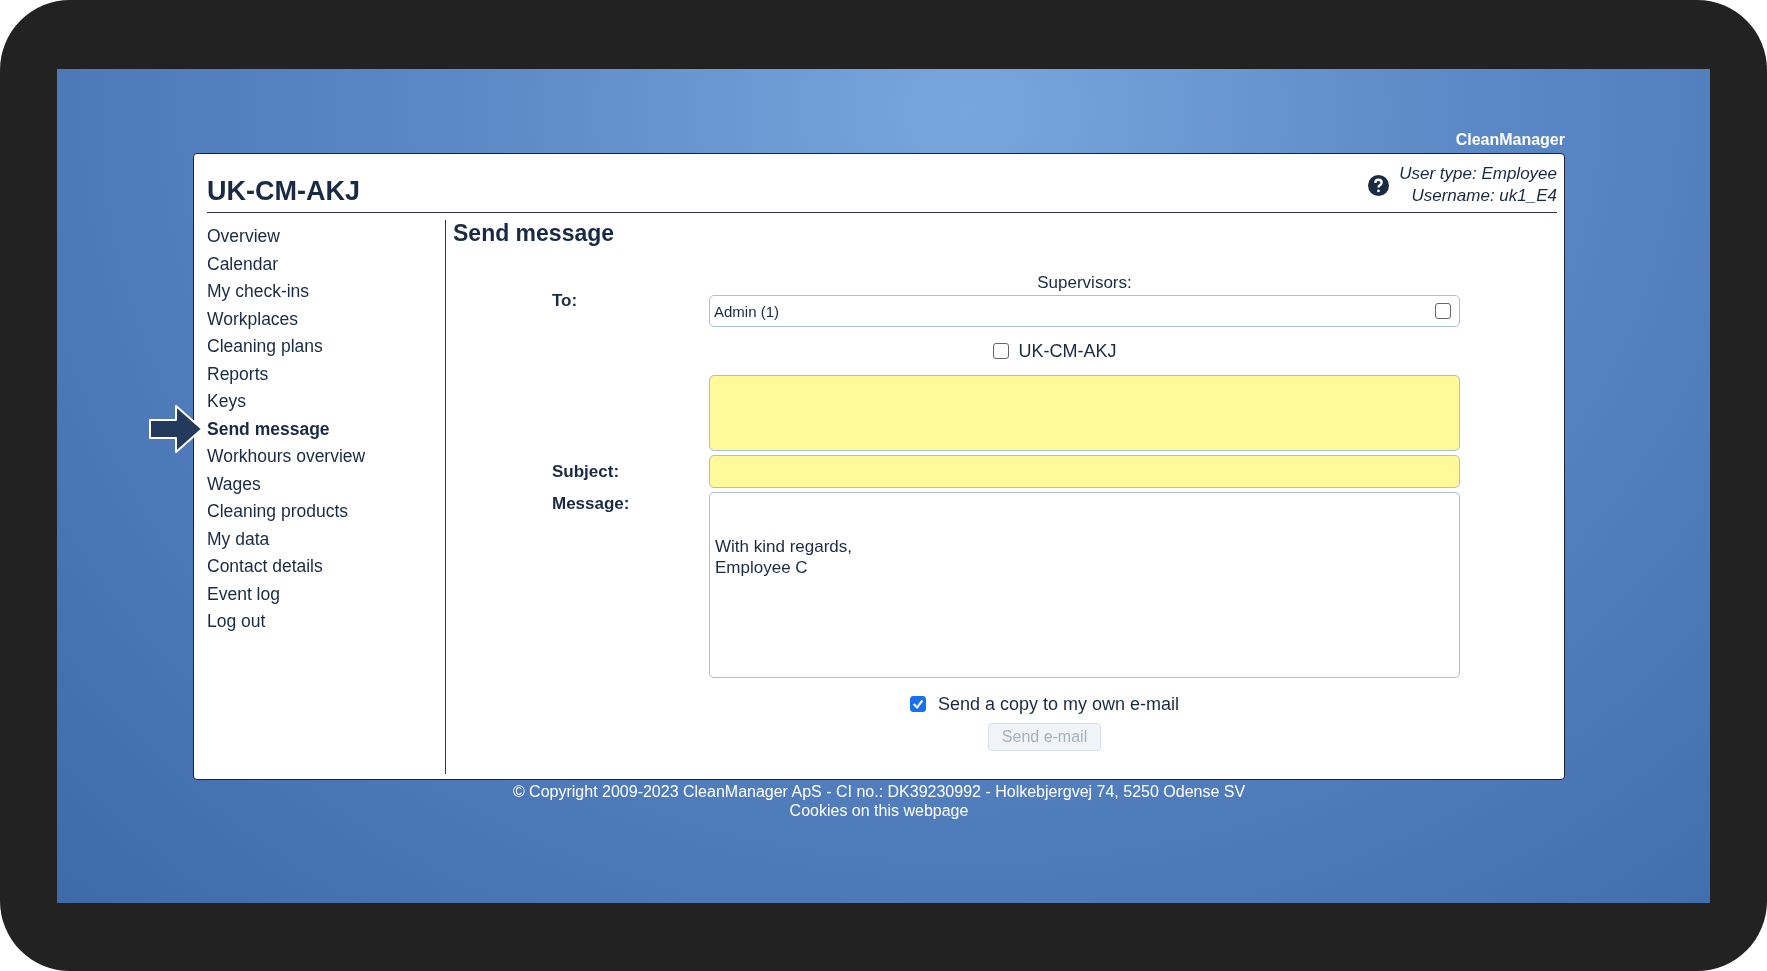 This screenshot has height=971, width=1767. Describe the element at coordinates (565, 300) in the screenshot. I see `to-label: To:` at that location.